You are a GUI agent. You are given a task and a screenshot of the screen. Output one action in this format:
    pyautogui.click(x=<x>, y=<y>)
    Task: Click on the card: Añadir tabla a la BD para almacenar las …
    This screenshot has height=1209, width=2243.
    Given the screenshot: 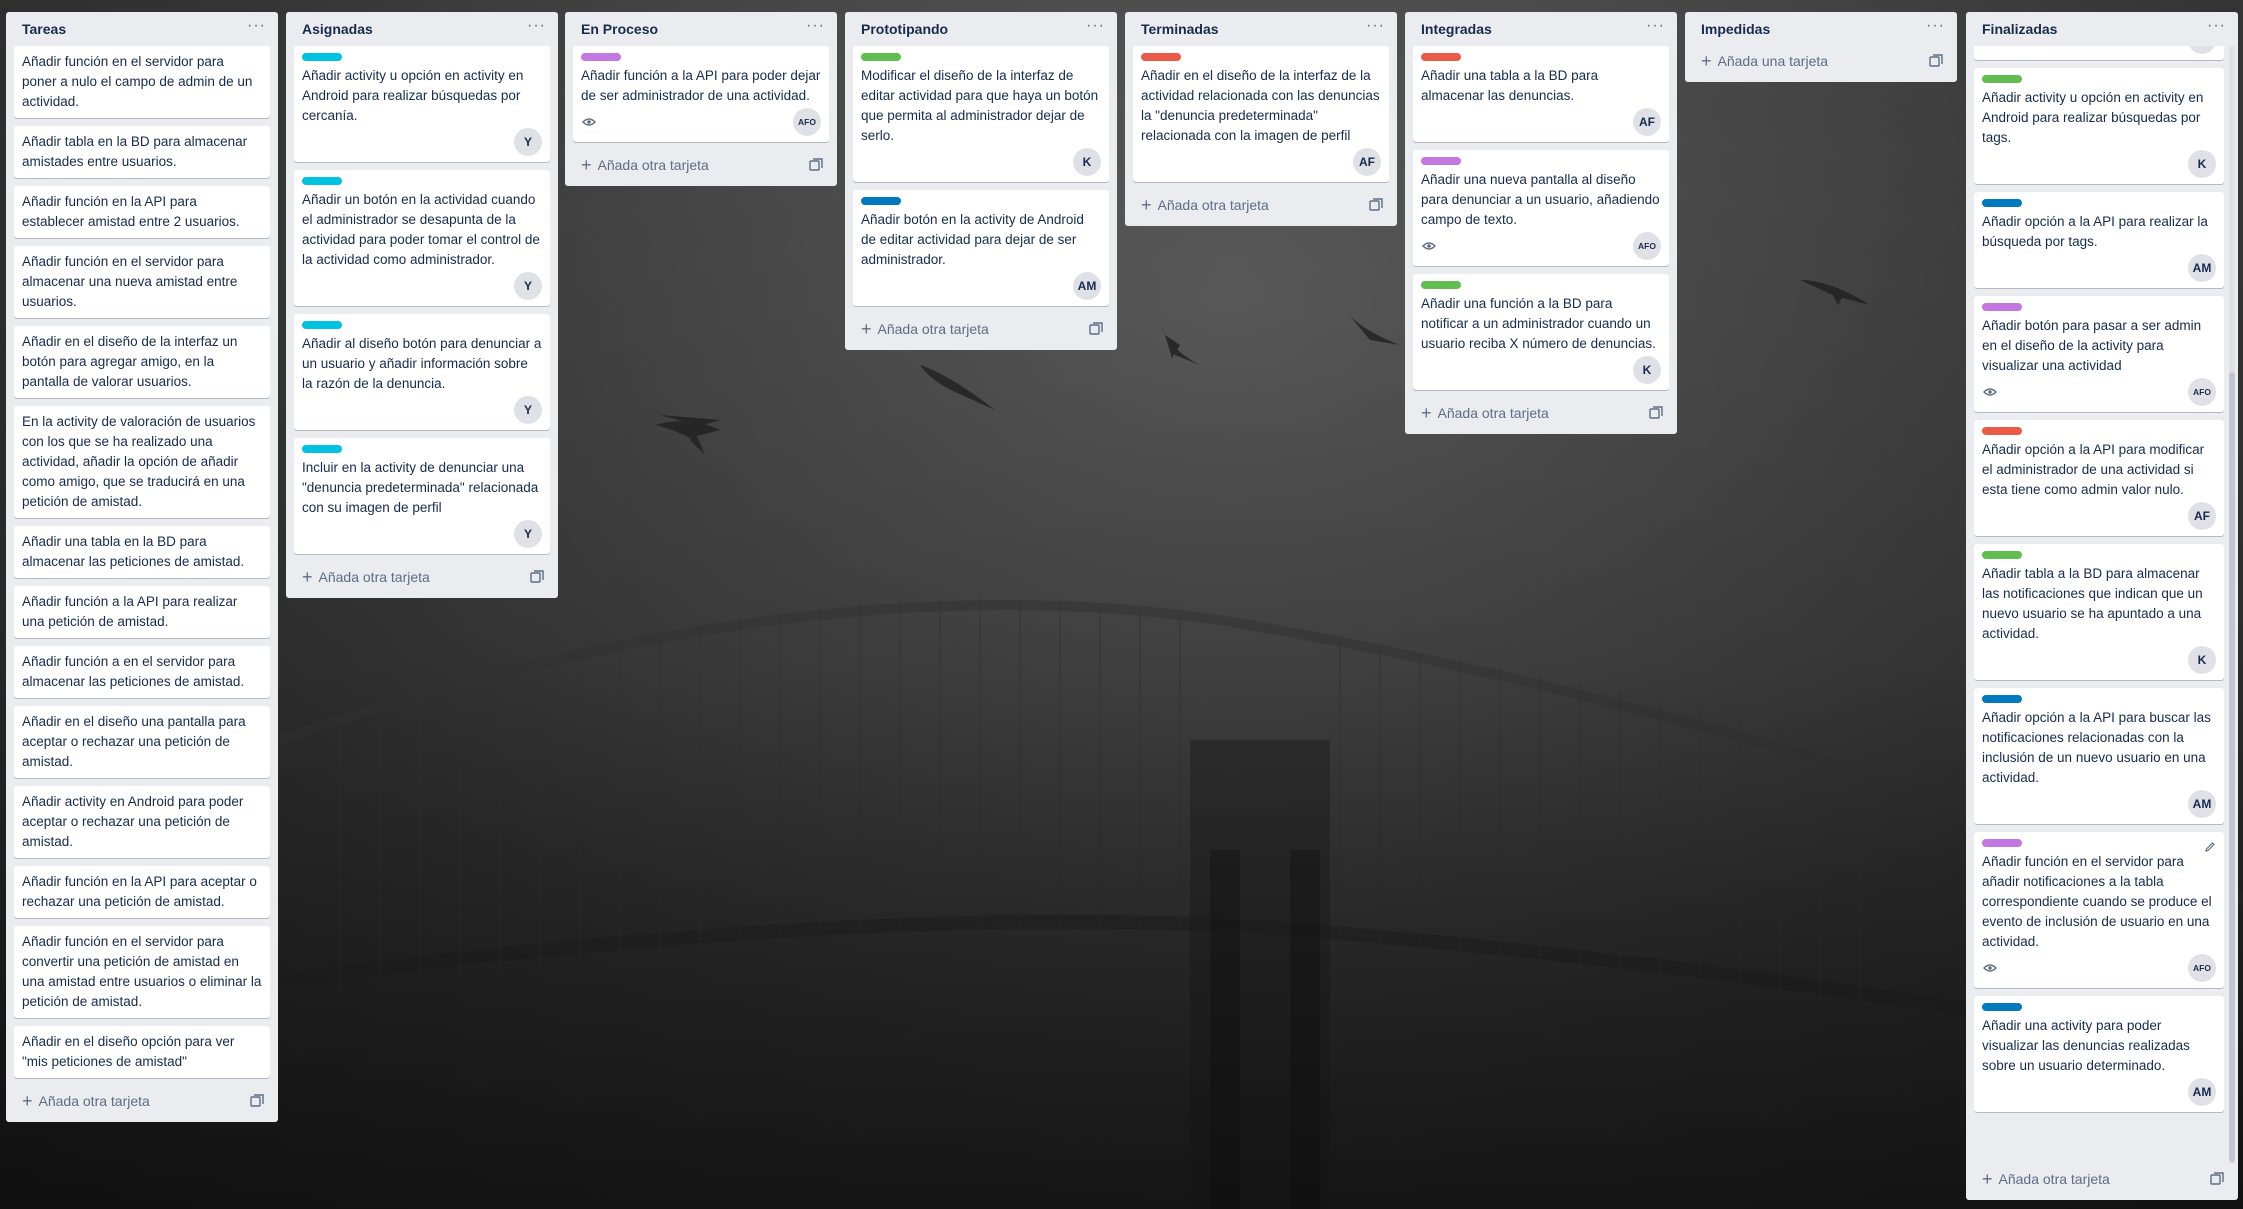 What is the action you would take?
    pyautogui.click(x=2099, y=612)
    